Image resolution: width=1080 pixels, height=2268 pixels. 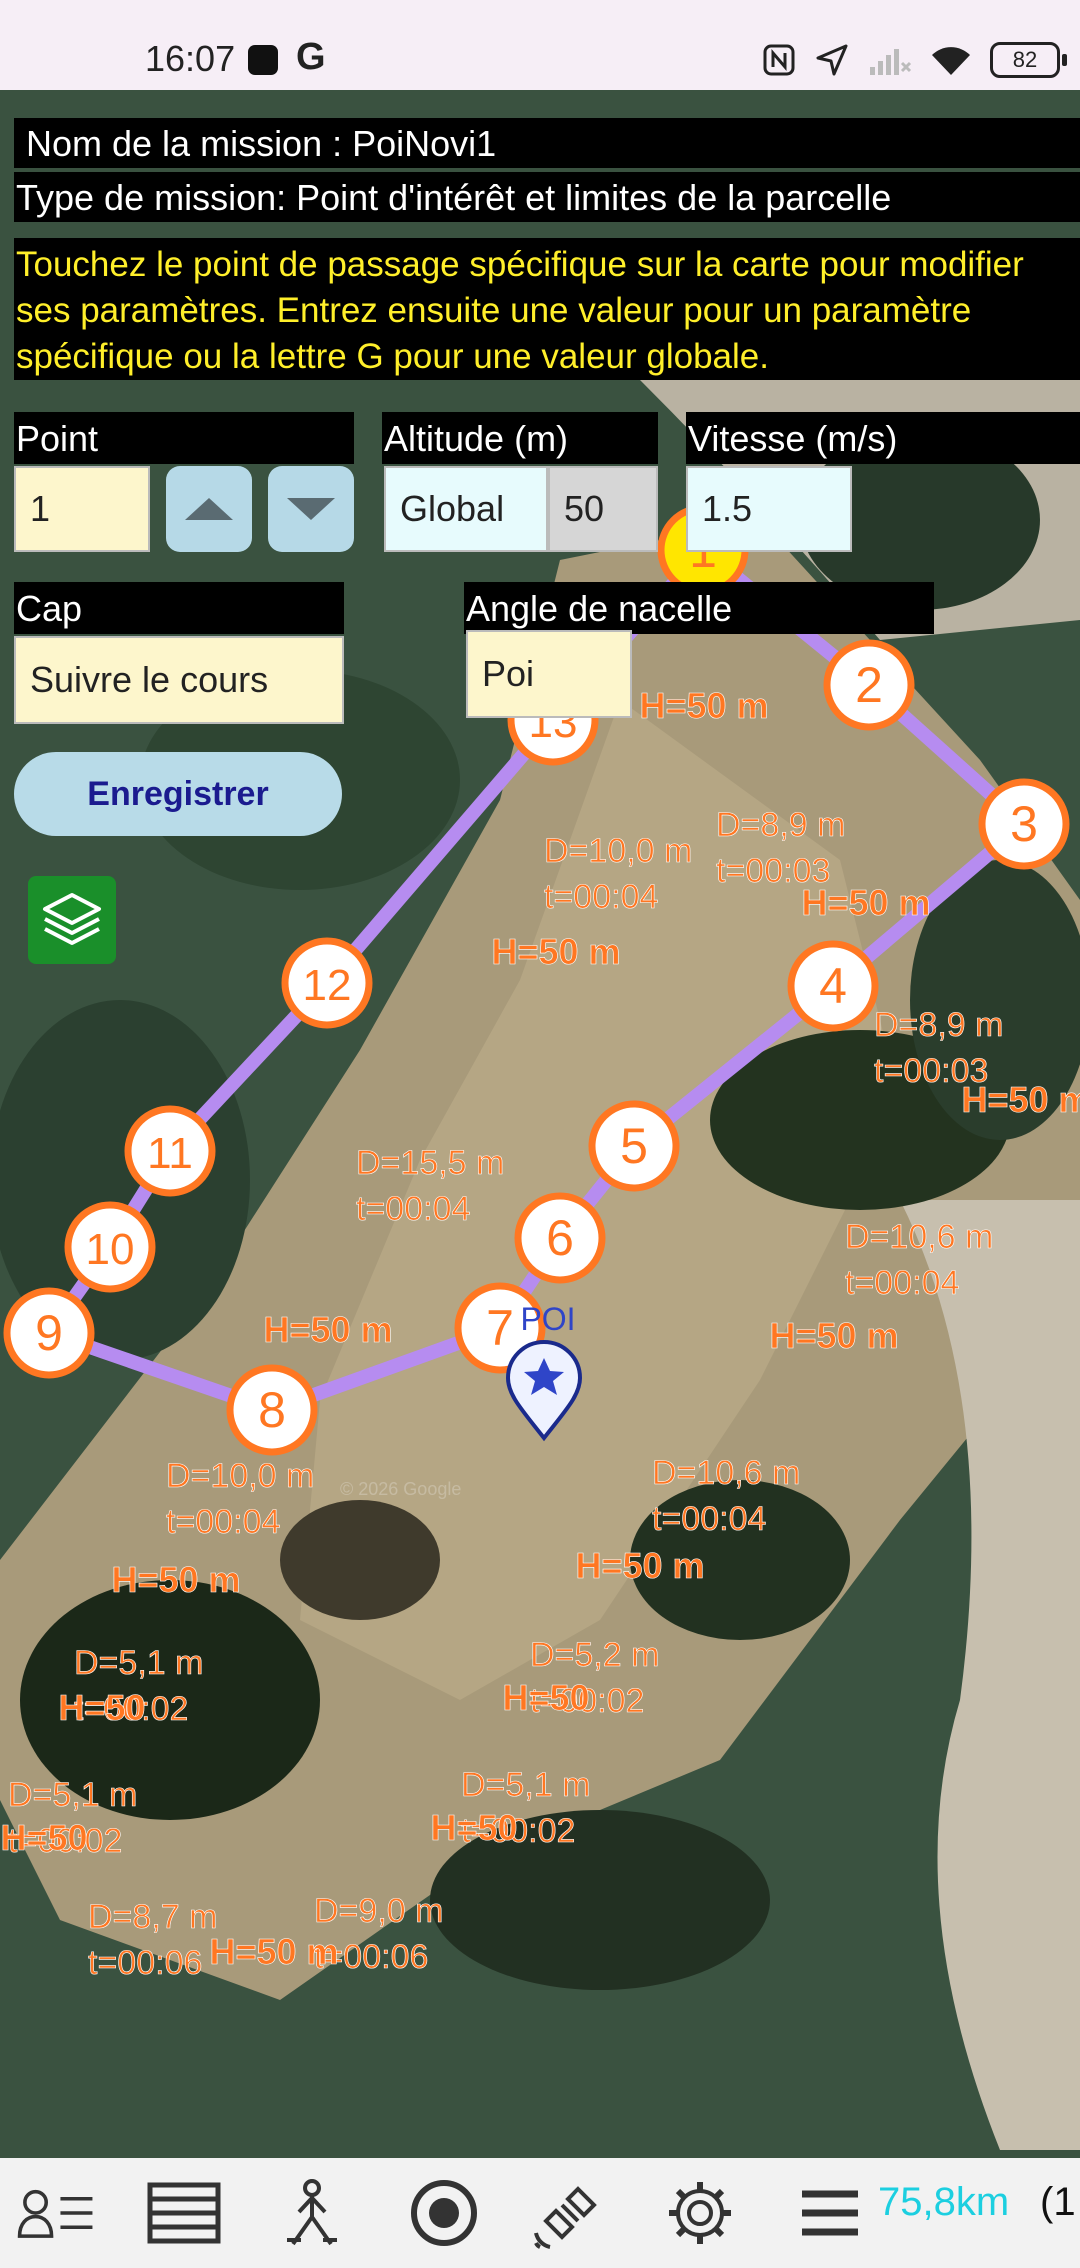 I want to click on user-list-button, so click(x=56, y=2213).